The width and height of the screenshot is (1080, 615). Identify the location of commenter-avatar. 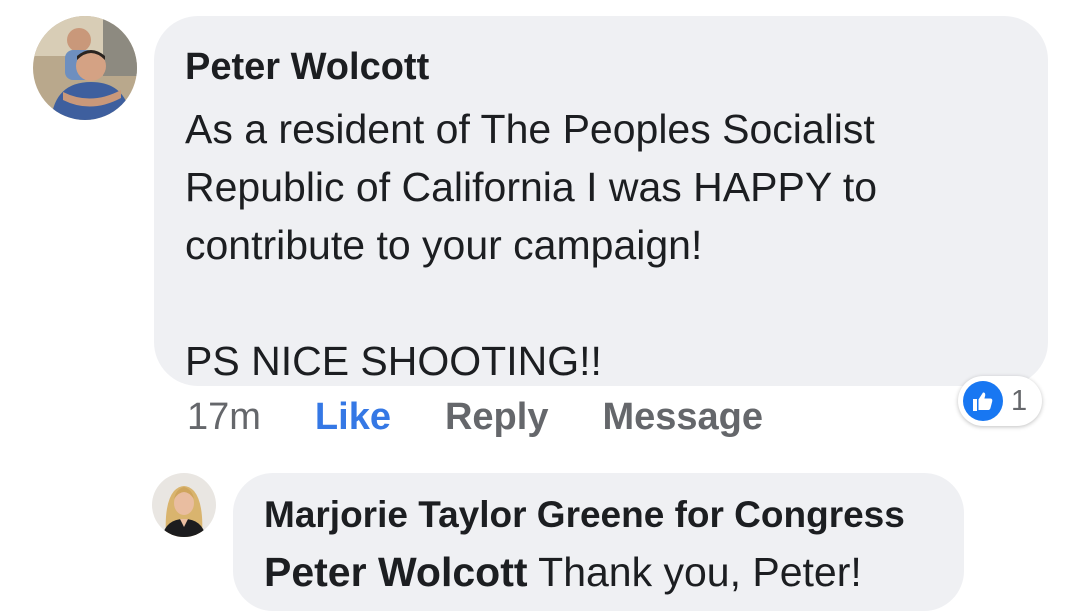
(85, 68).